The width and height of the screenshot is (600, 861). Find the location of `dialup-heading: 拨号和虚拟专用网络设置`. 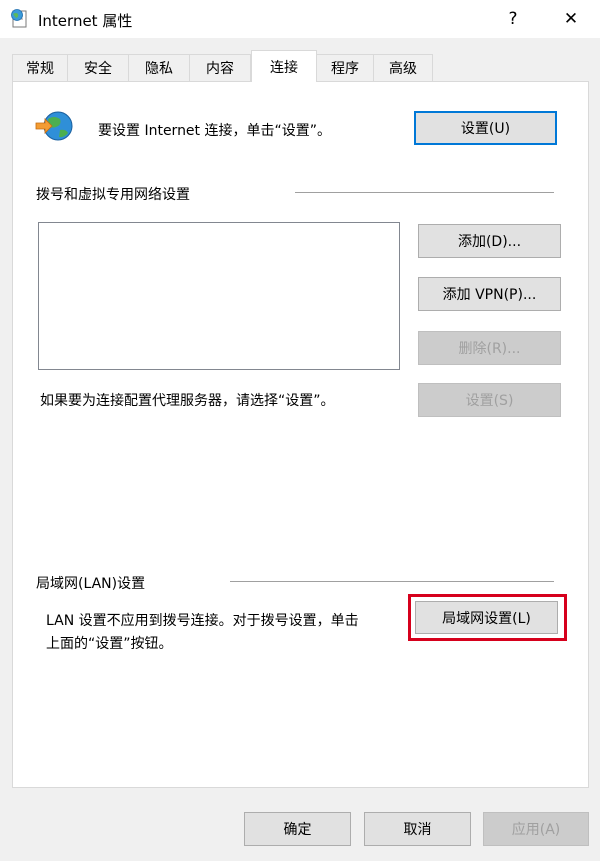

dialup-heading: 拨号和虚拟专用网络设置 is located at coordinates (113, 195).